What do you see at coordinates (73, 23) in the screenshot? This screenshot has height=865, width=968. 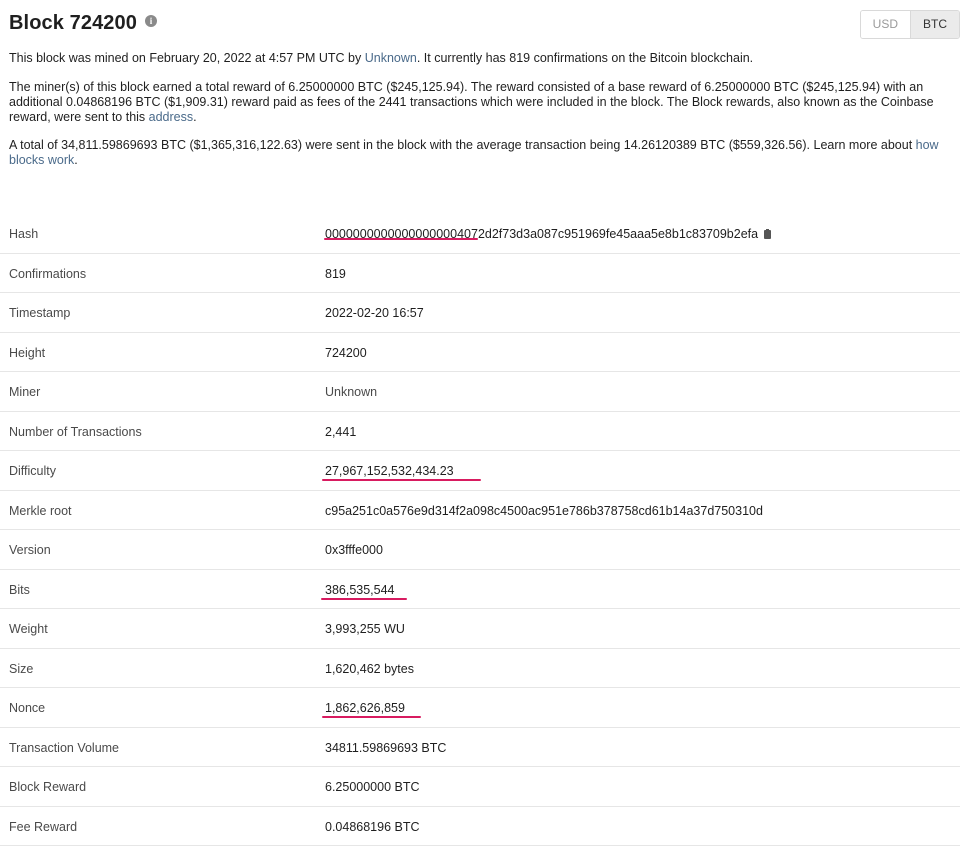 I see `page-title: Block 724200` at bounding box center [73, 23].